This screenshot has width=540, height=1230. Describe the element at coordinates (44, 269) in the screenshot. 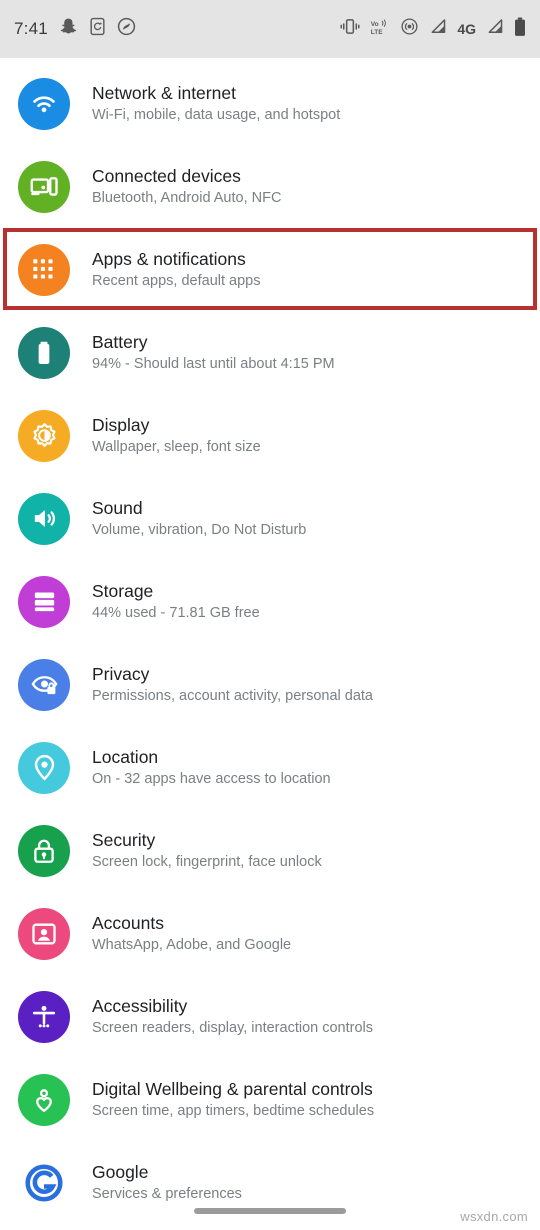

I see `apps-grid-icon` at that location.